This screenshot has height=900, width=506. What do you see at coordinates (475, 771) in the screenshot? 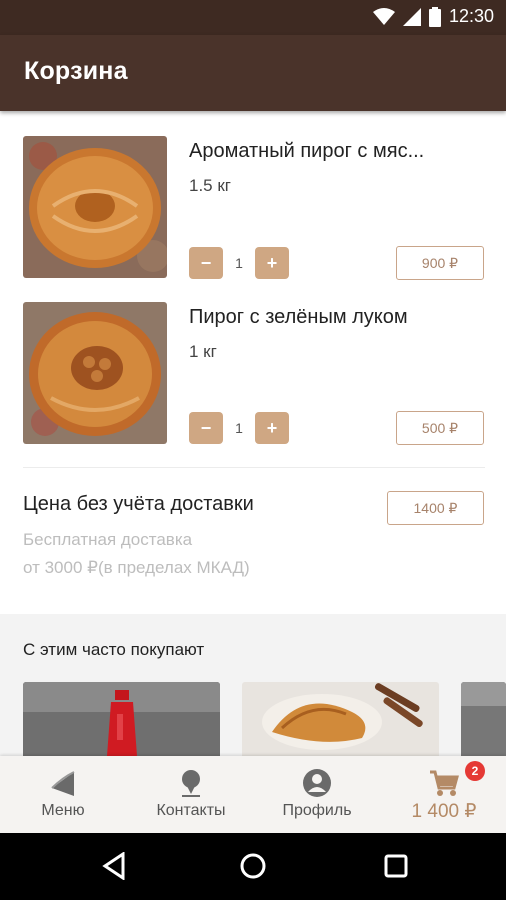
I see `cart-count-badge: 2` at bounding box center [475, 771].